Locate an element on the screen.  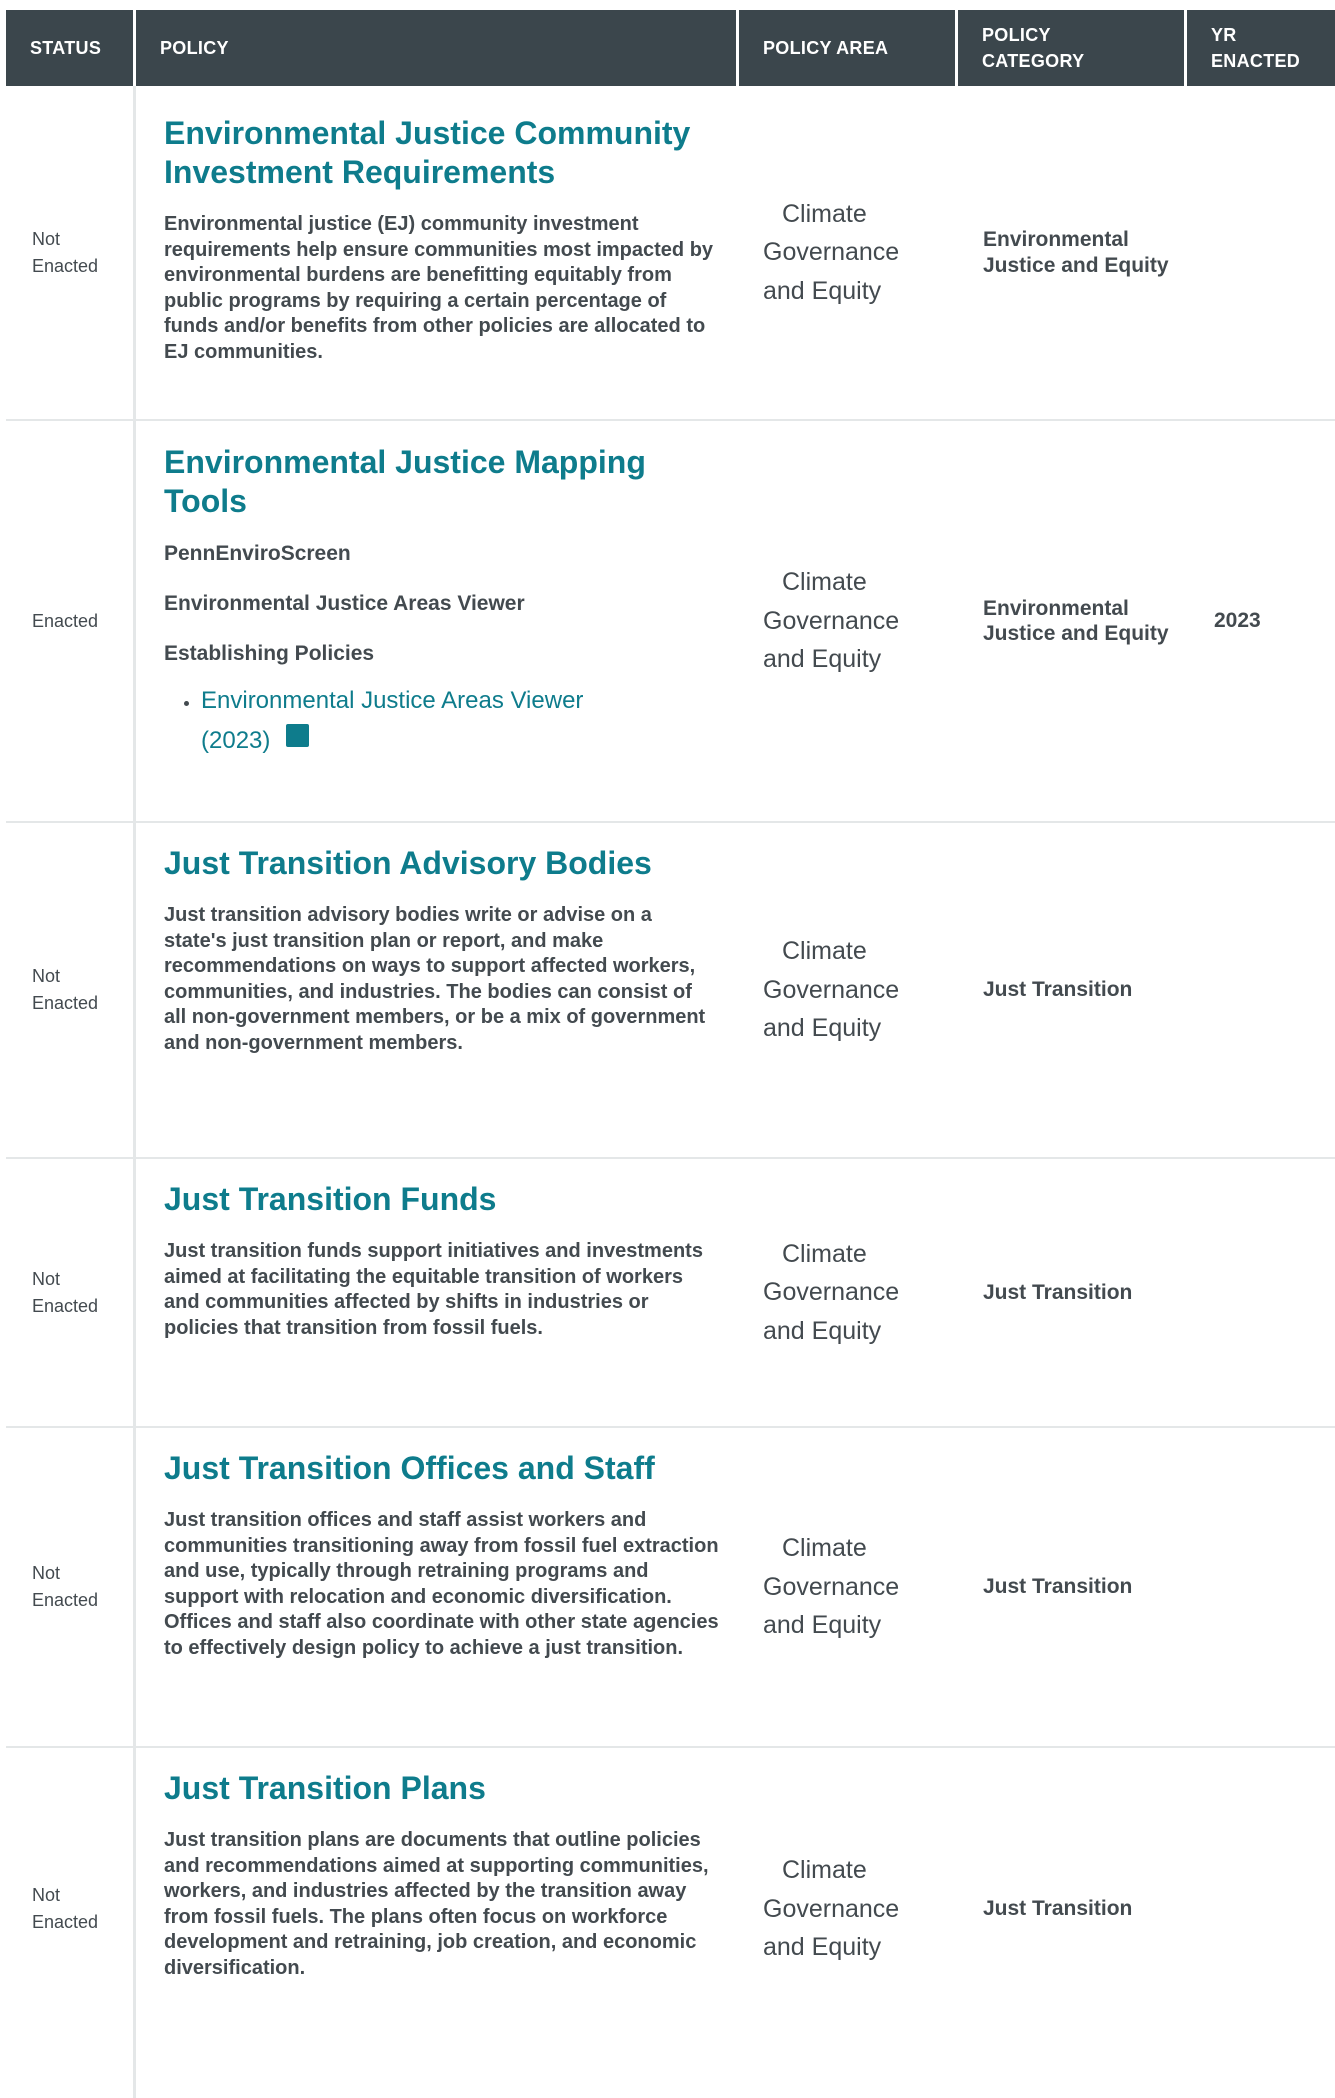
establishing-policies-heading: Establishing Policies is located at coordinates (269, 653).